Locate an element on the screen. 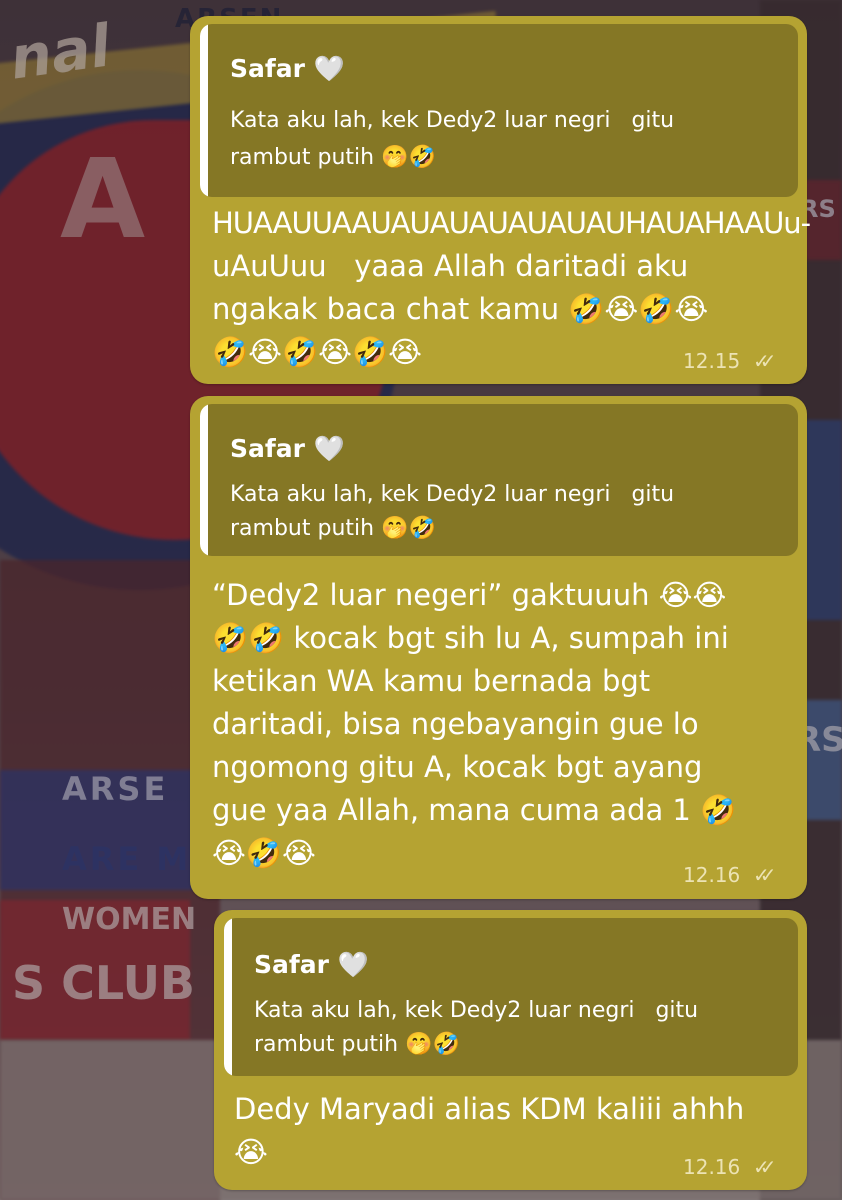 The image size is (842, 1200). message-text-line: ngomong gitu A, kocak bgt ayang is located at coordinates (457, 767).